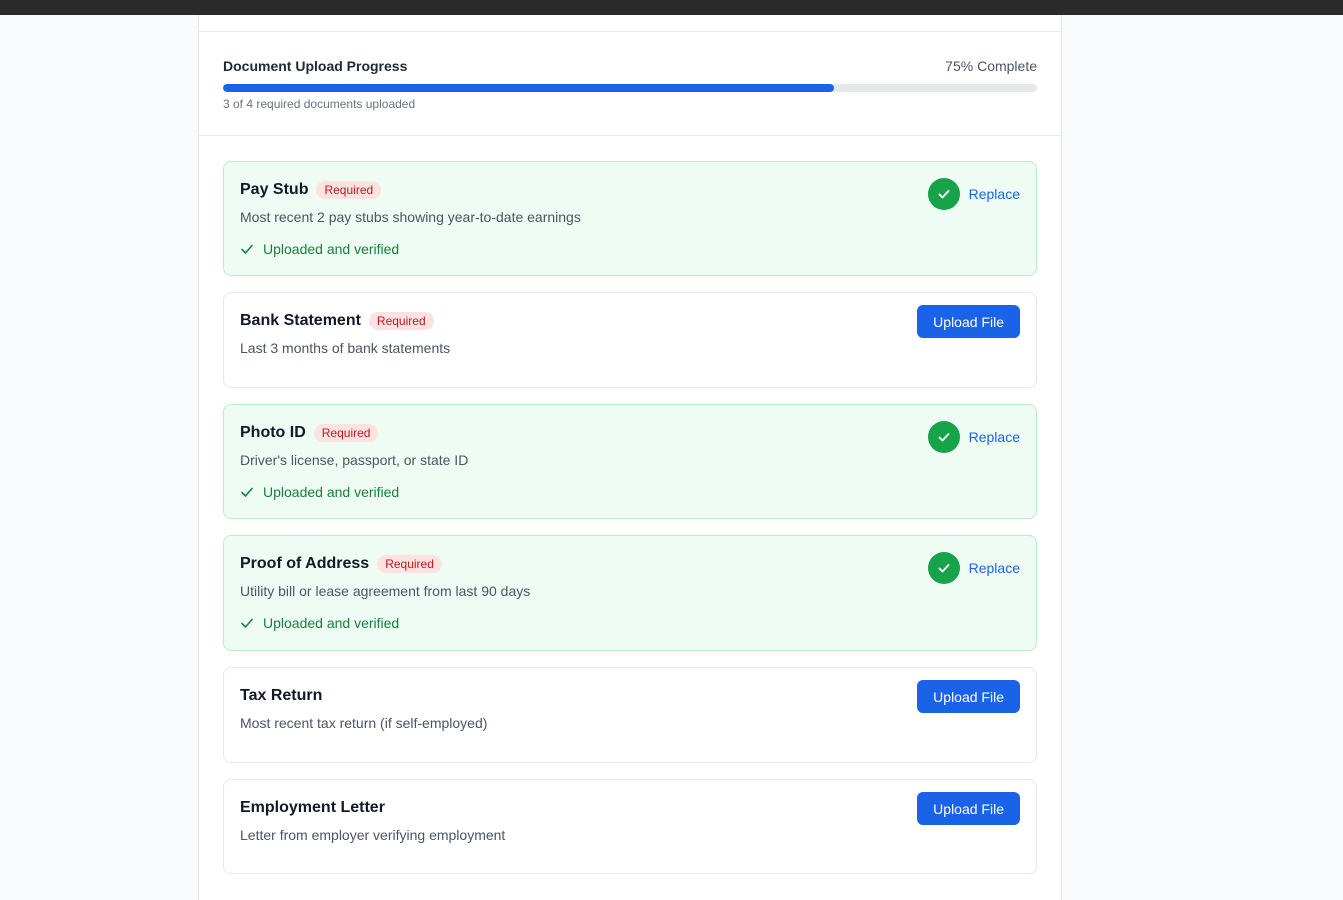  I want to click on progress-bar, so click(630, 88).